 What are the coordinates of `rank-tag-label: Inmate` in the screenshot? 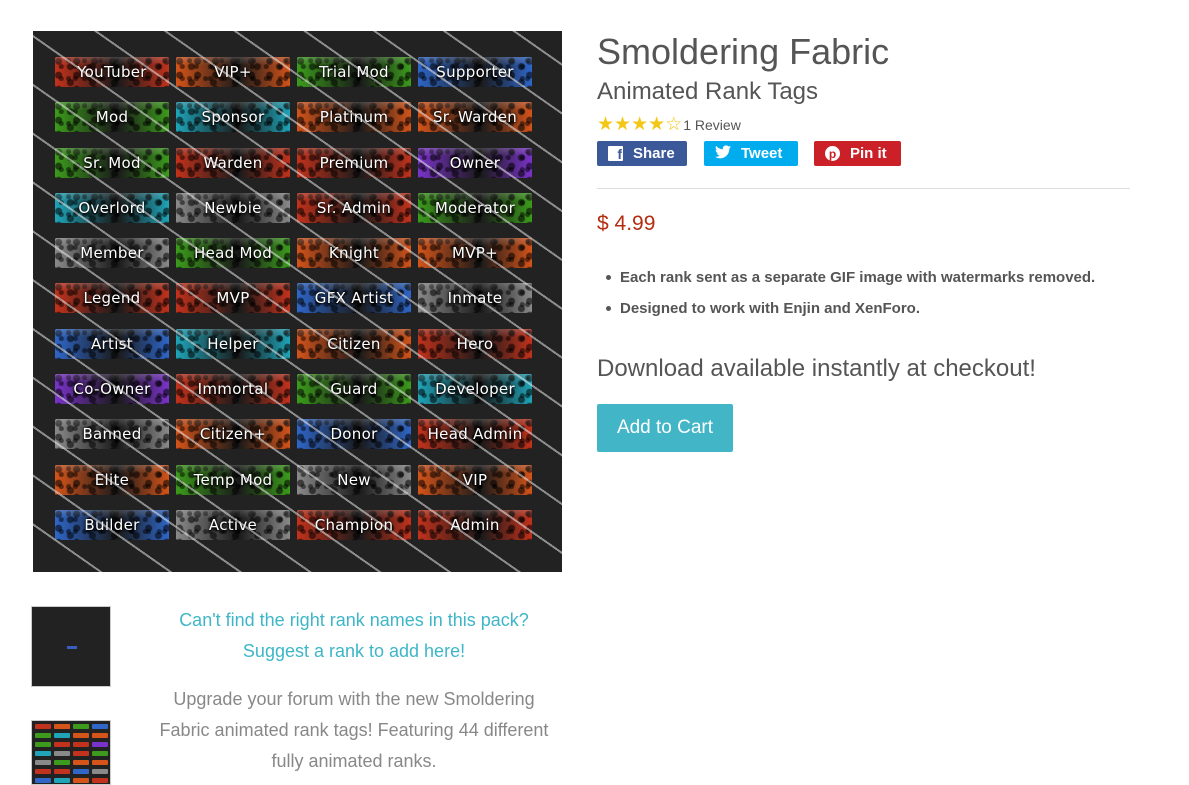 It's located at (475, 298).